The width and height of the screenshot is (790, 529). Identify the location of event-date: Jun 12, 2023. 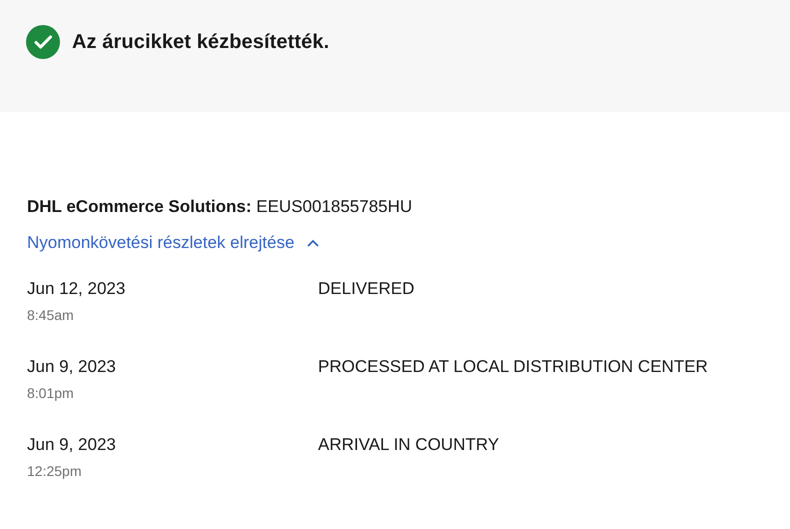
(76, 289).